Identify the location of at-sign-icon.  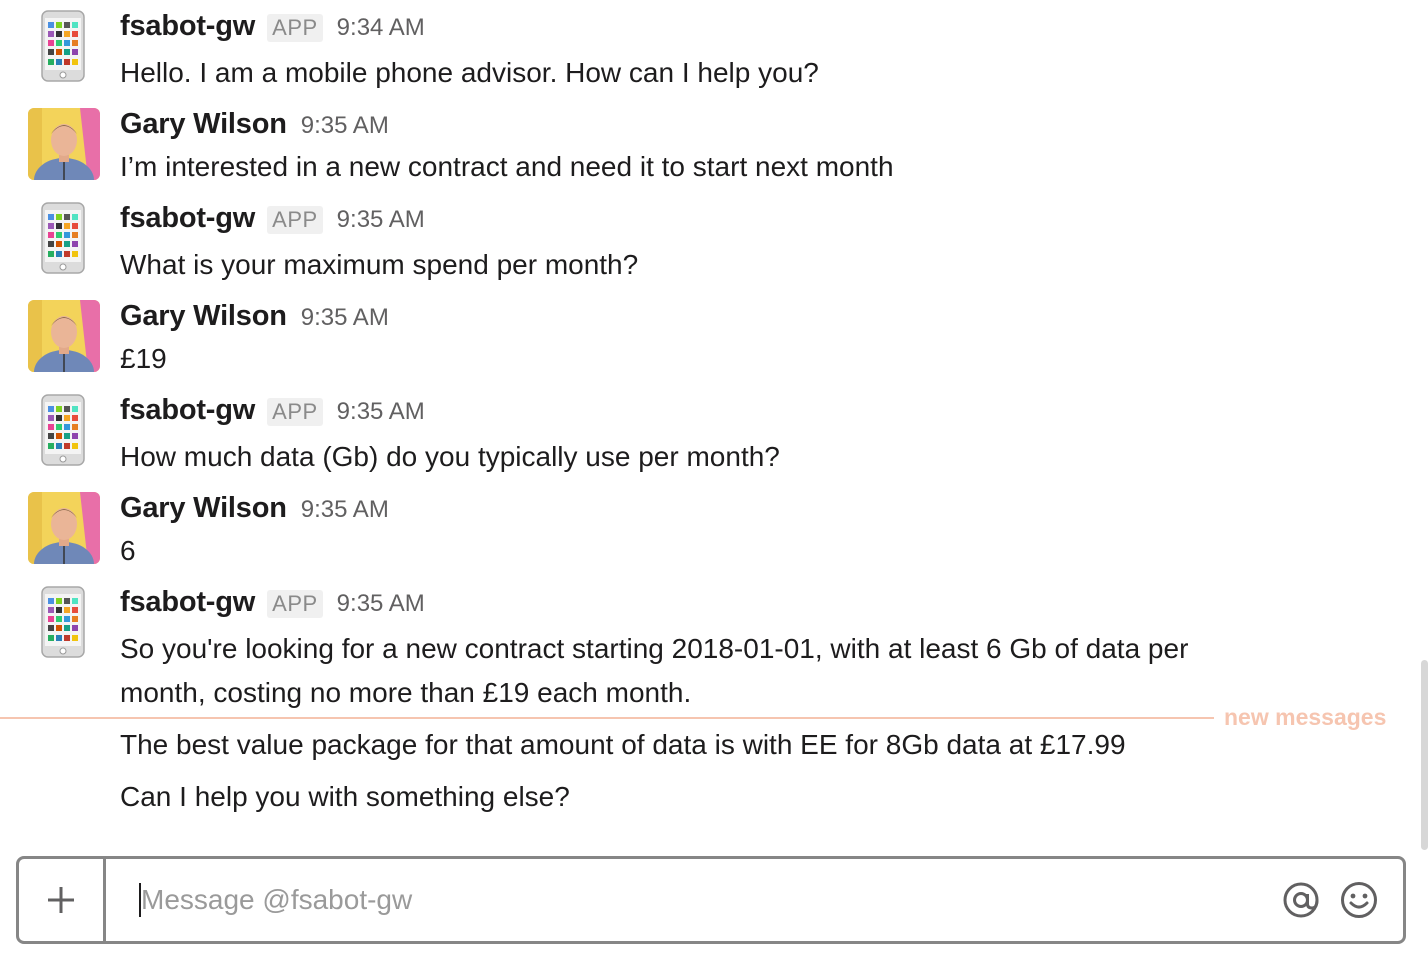
(1301, 900).